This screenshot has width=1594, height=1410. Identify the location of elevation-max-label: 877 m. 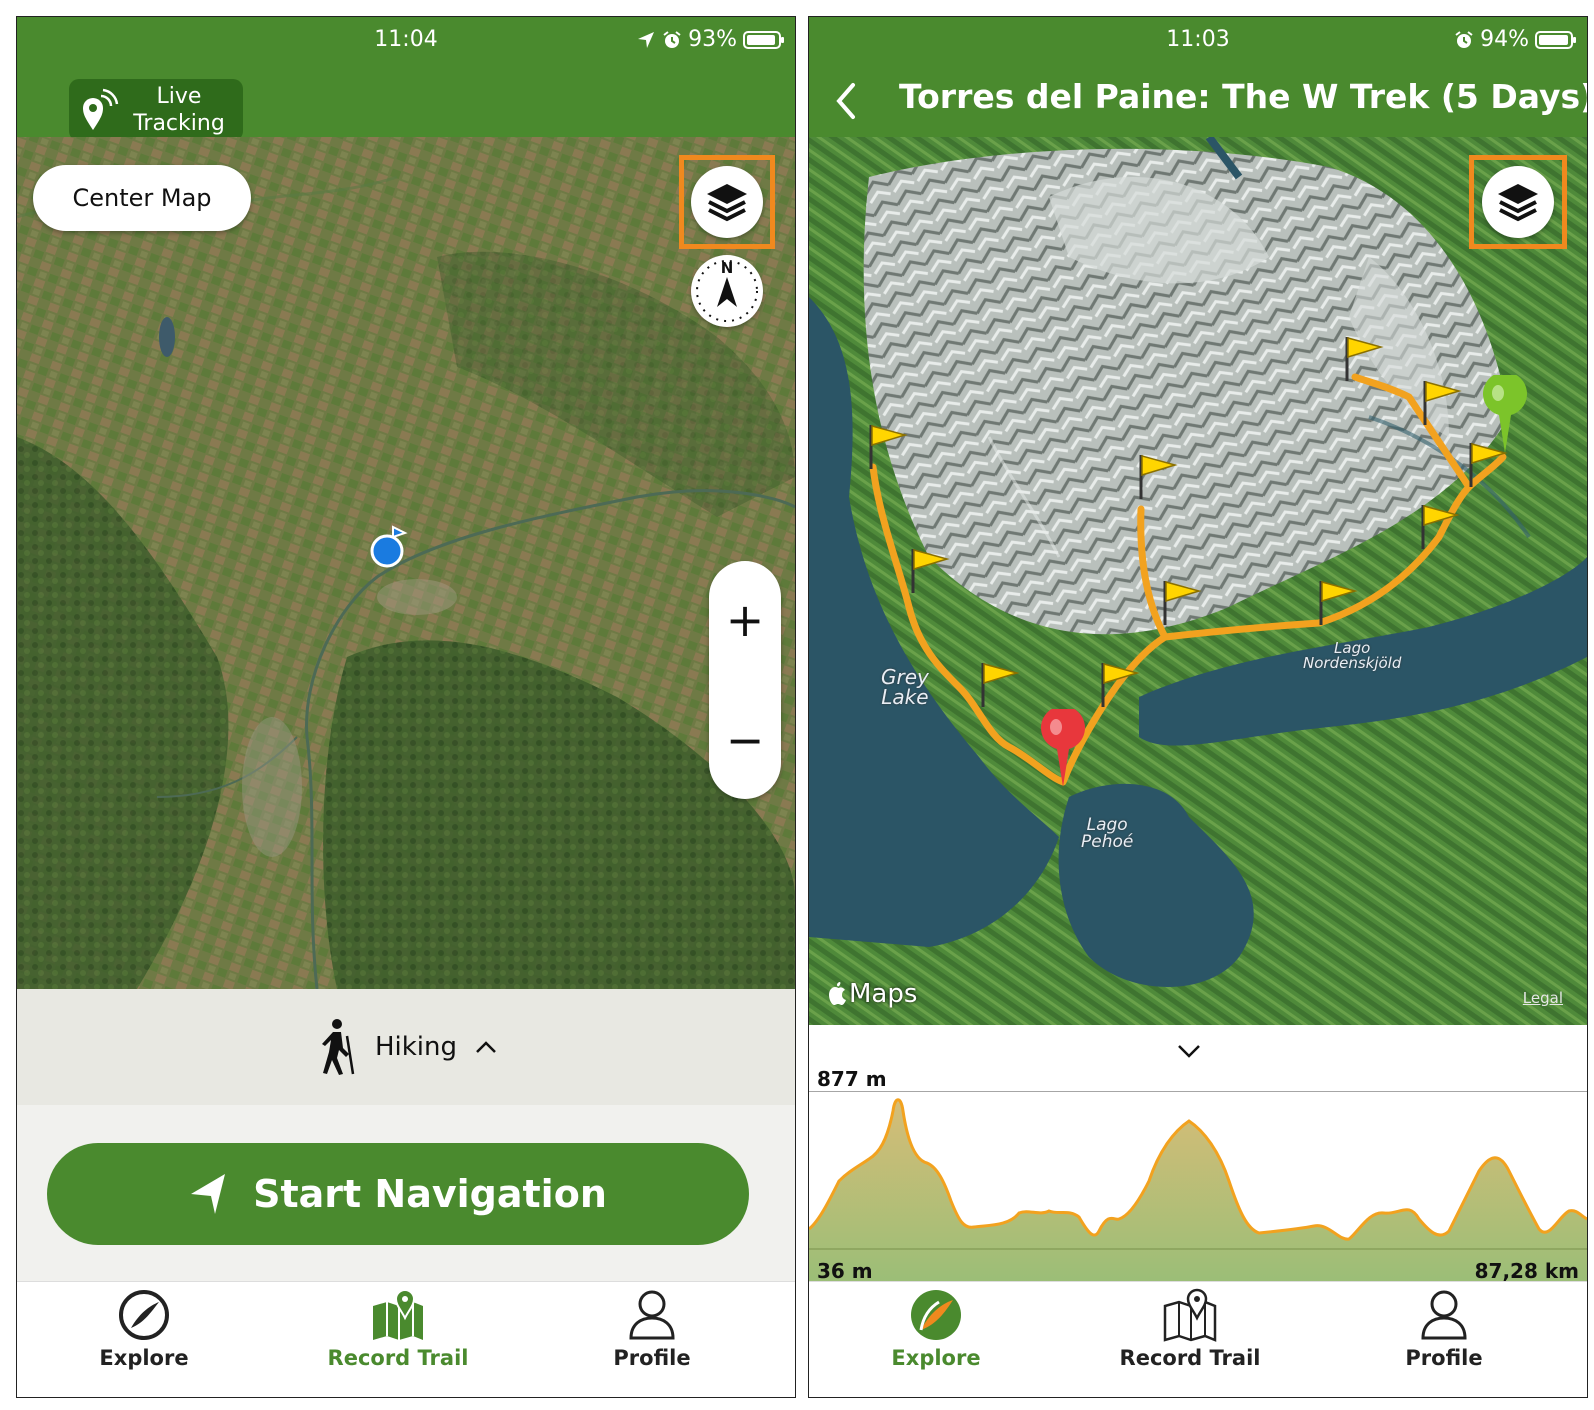
(852, 1079).